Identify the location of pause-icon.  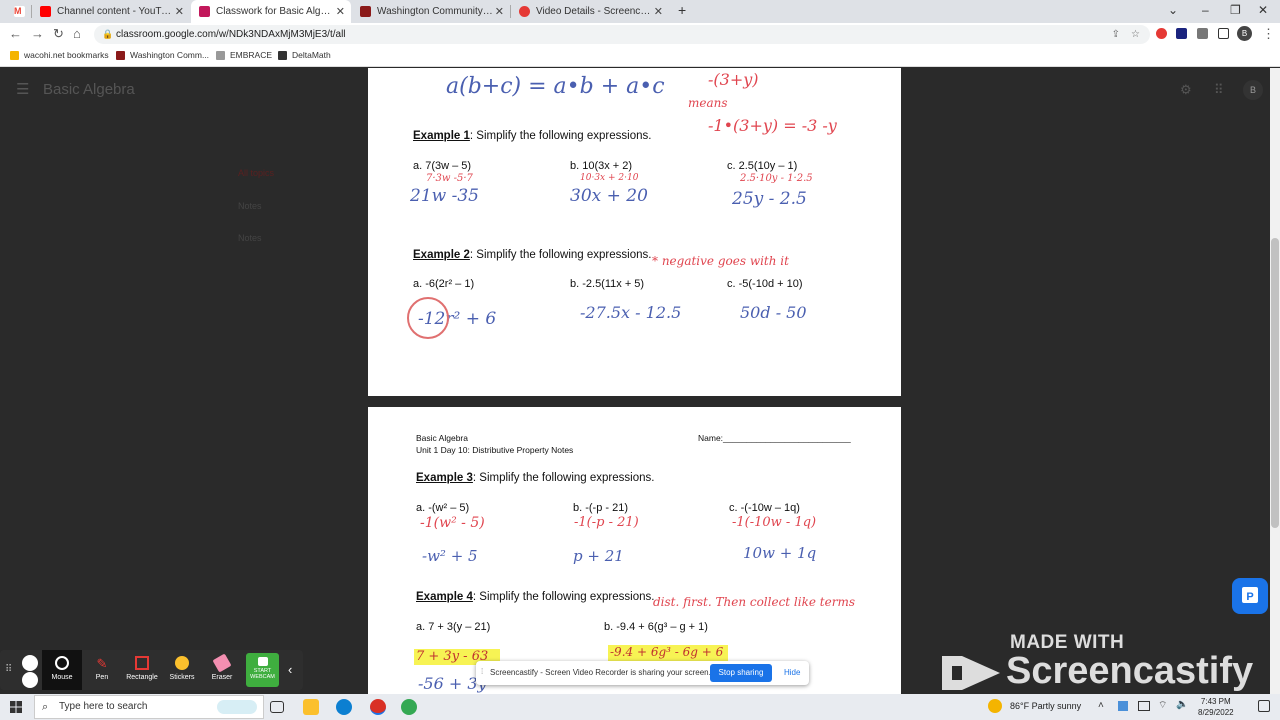
(30, 663).